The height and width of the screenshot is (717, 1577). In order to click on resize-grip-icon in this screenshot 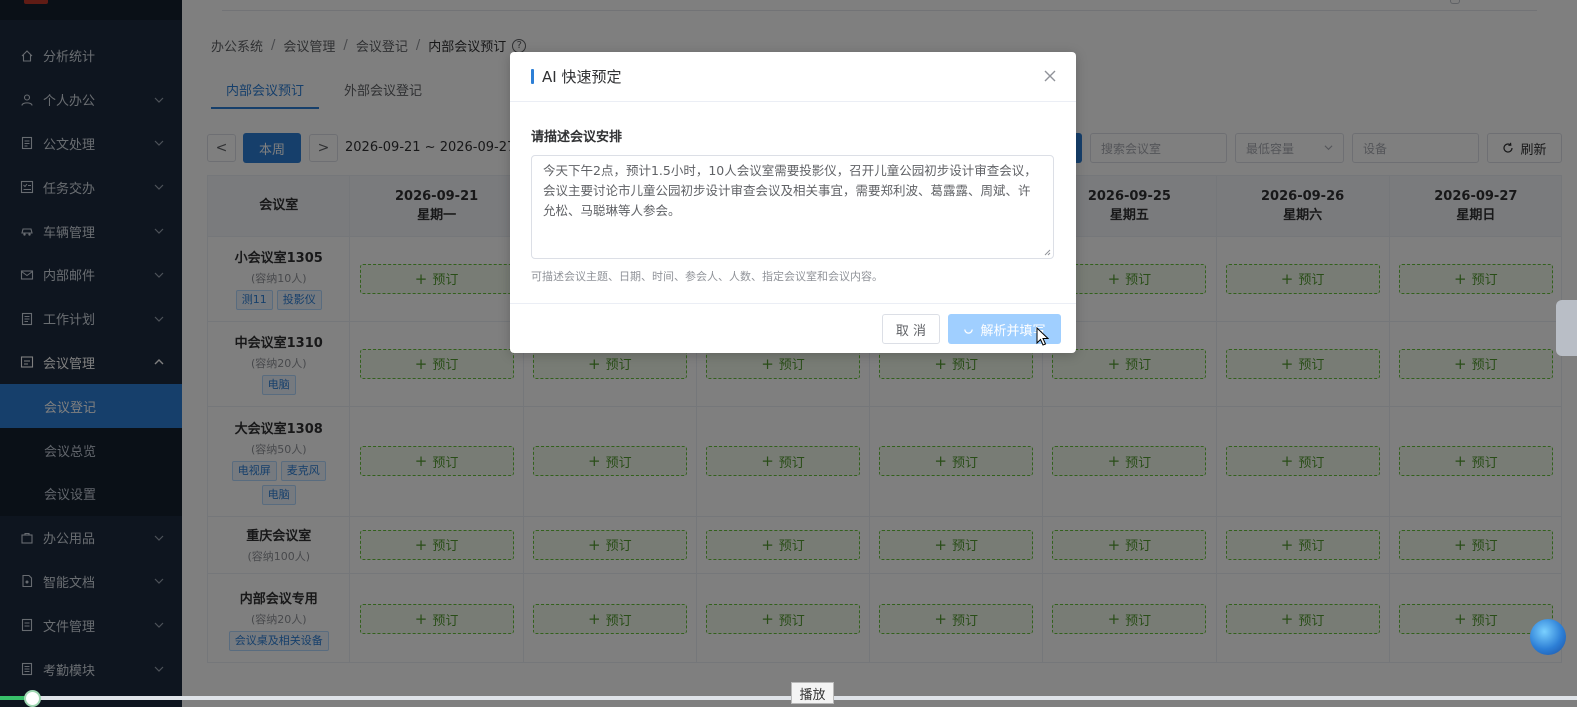, I will do `click(1047, 252)`.